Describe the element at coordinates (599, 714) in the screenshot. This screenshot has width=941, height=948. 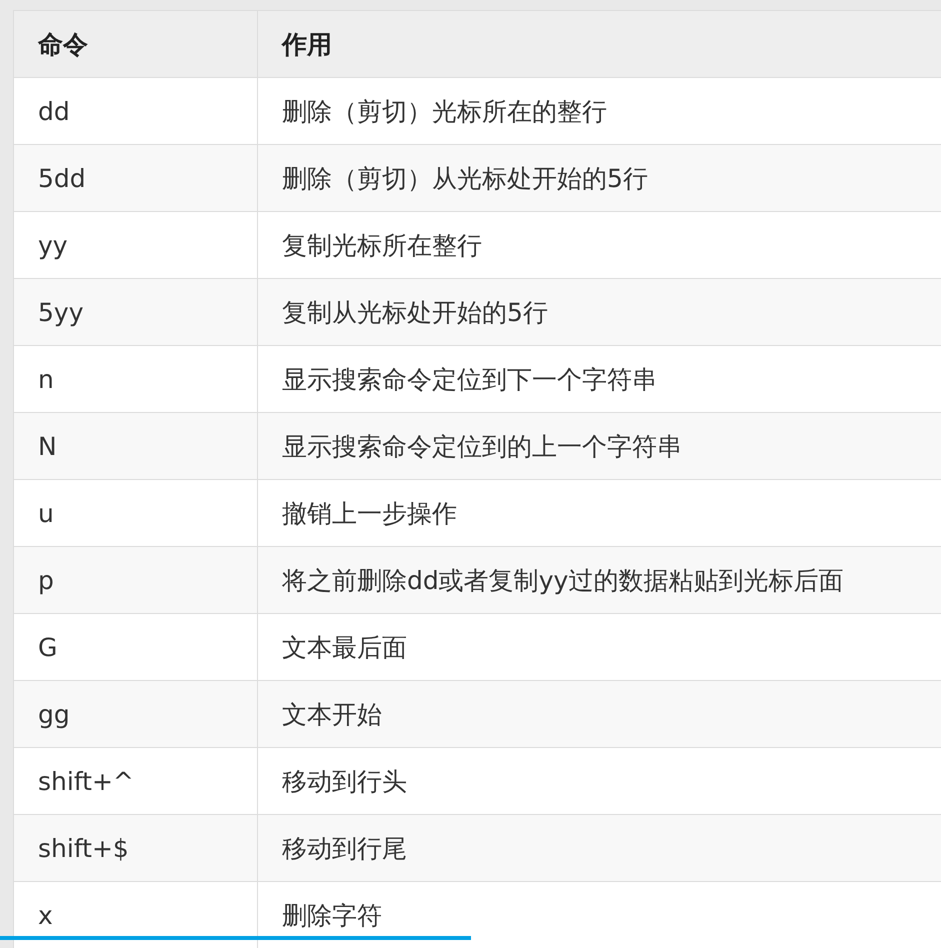
I see `table-cell: 文本开始` at that location.